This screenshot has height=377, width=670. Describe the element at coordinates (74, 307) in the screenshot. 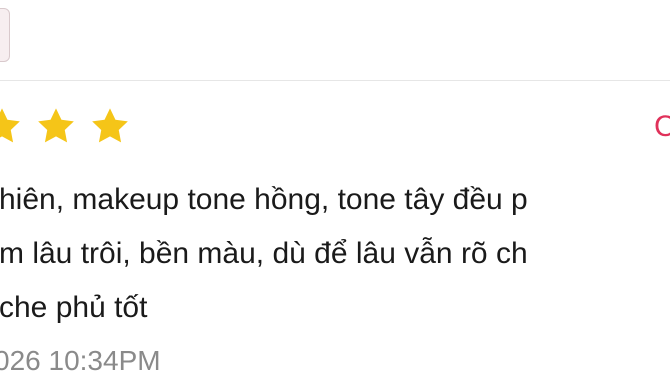

I see `review-text-line: che phủ tốt` at that location.